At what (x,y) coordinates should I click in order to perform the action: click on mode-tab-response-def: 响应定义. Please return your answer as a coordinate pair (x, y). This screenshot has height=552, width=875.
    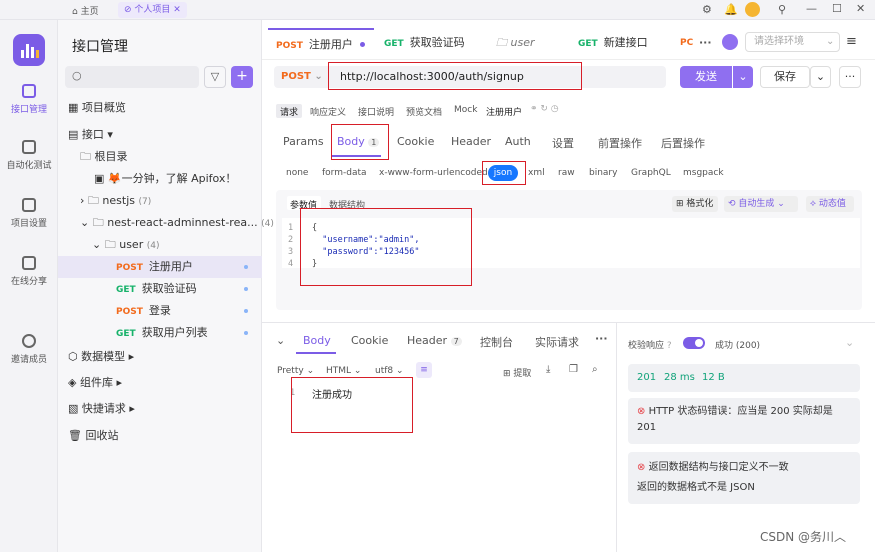
    Looking at the image, I should click on (328, 111).